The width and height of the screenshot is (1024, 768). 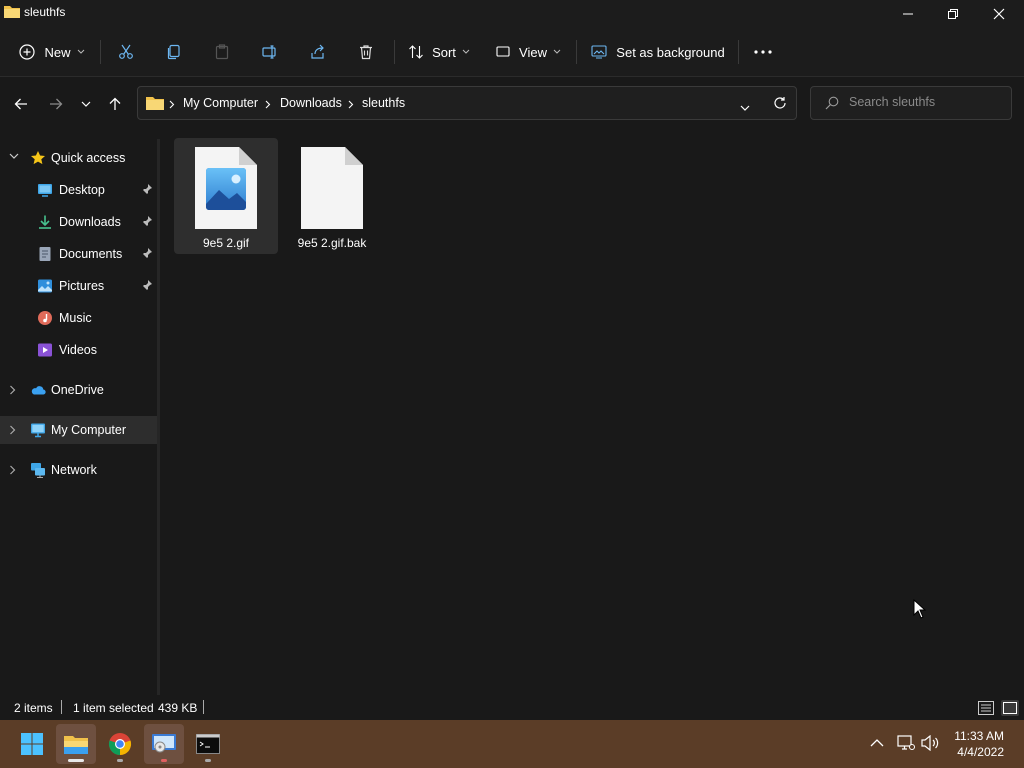 I want to click on sidebar-item-label: Downloads, so click(x=90, y=222).